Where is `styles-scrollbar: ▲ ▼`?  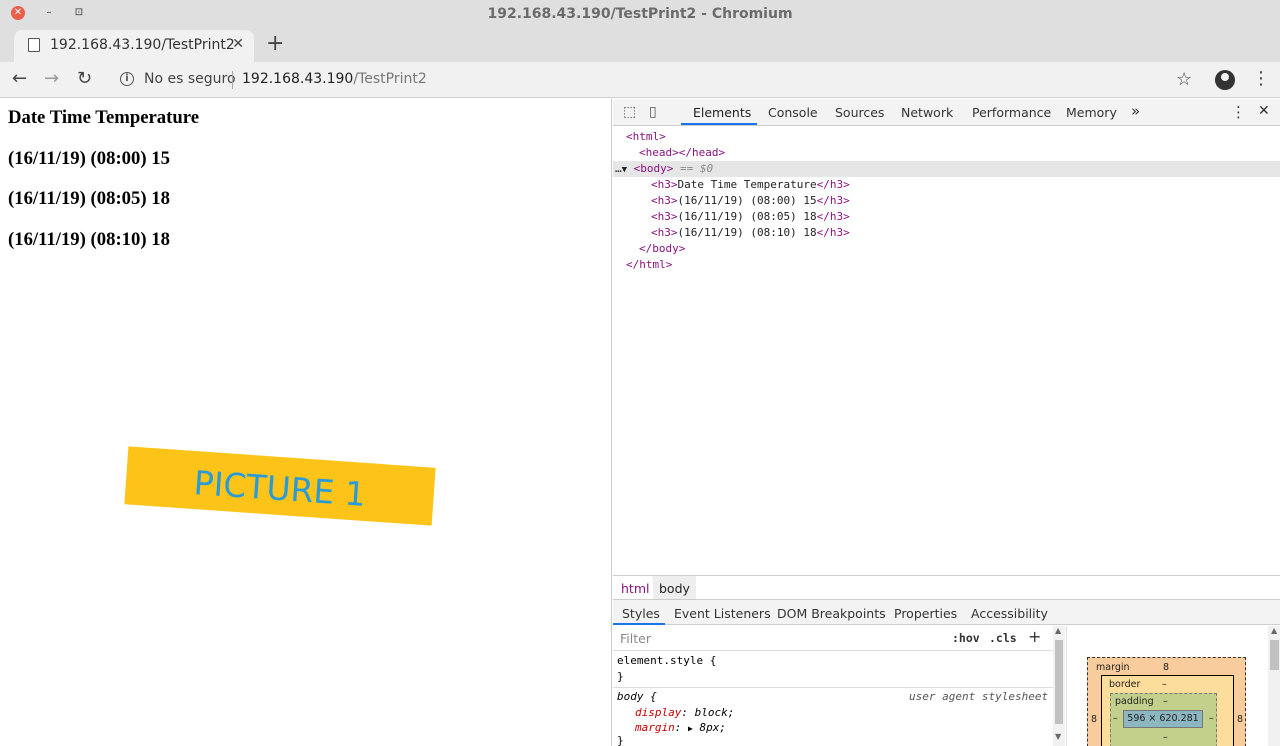 styles-scrollbar: ▲ ▼ is located at coordinates (1059, 686).